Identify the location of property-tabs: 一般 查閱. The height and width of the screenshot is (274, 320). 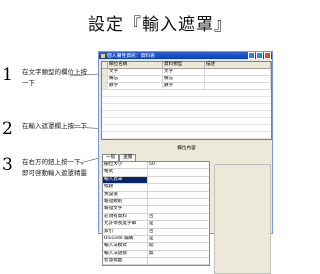
(119, 157).